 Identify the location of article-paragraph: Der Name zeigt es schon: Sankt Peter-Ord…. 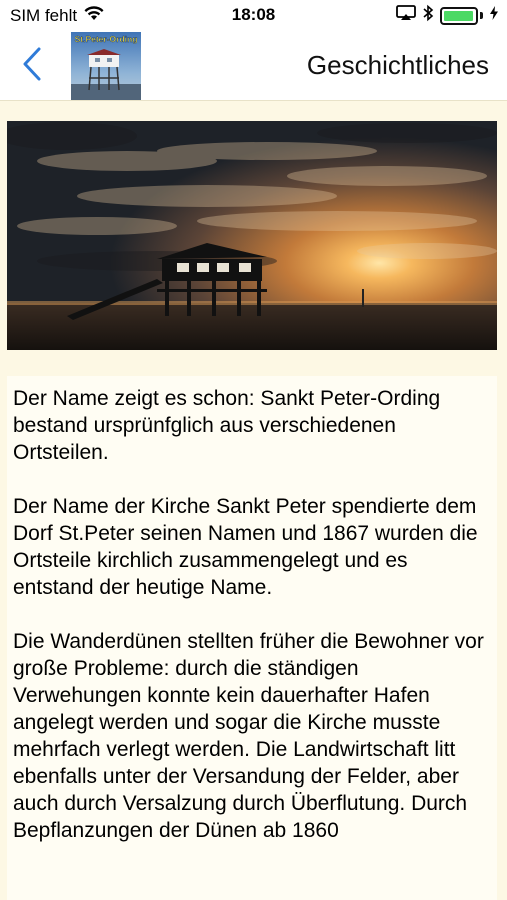
(227, 425).